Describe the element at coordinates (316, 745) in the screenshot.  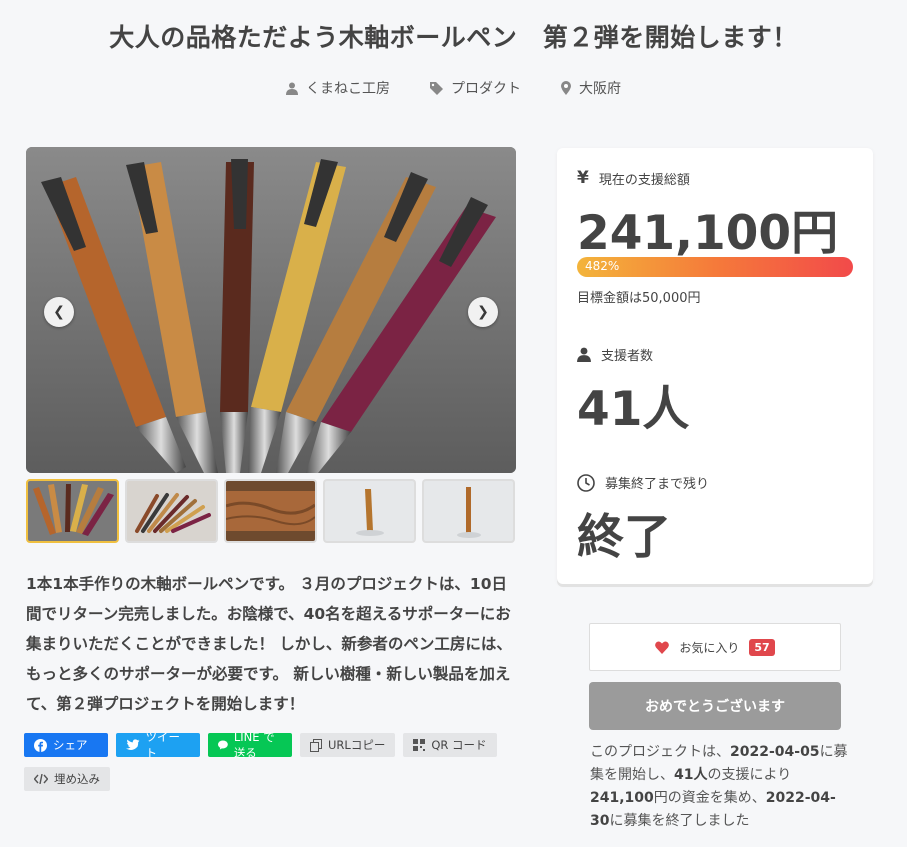
I see `copy-icon` at that location.